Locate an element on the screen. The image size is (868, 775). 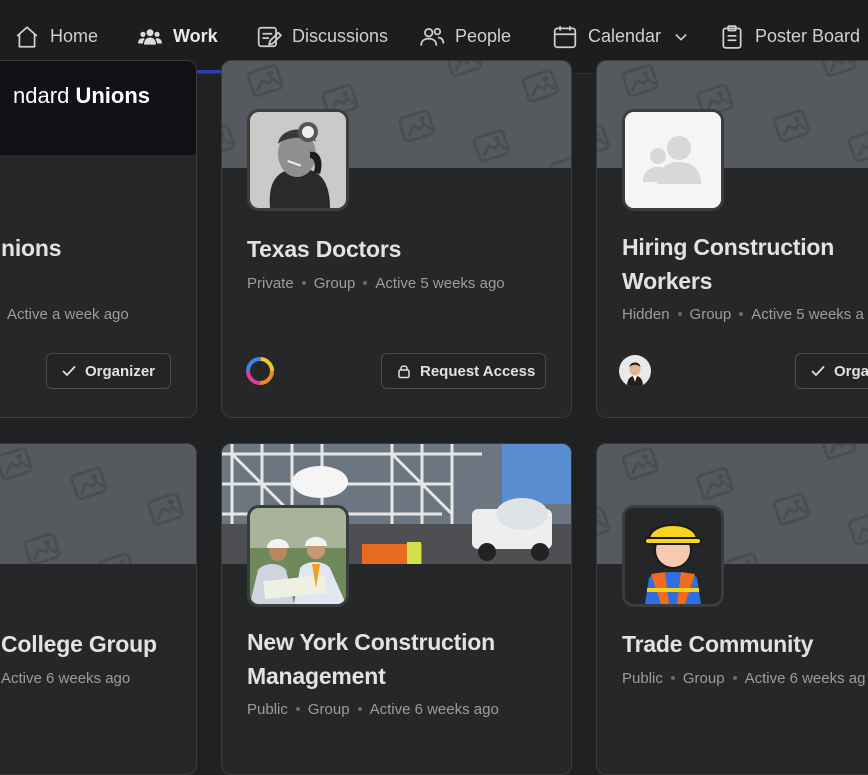
card-title: Texas Doctors is located at coordinates (324, 249).